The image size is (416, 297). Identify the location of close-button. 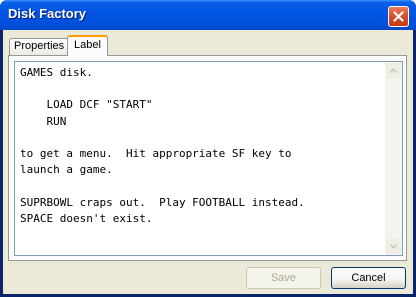
(398, 16).